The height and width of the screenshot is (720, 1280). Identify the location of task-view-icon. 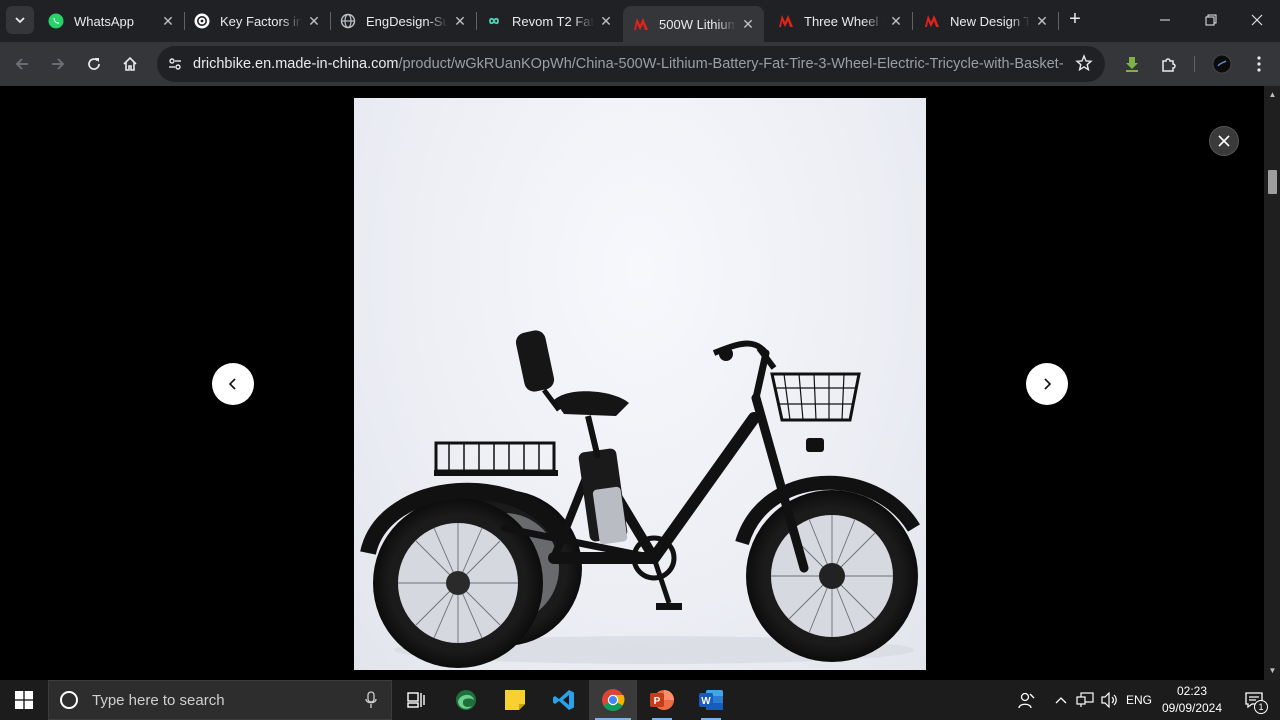
(416, 700).